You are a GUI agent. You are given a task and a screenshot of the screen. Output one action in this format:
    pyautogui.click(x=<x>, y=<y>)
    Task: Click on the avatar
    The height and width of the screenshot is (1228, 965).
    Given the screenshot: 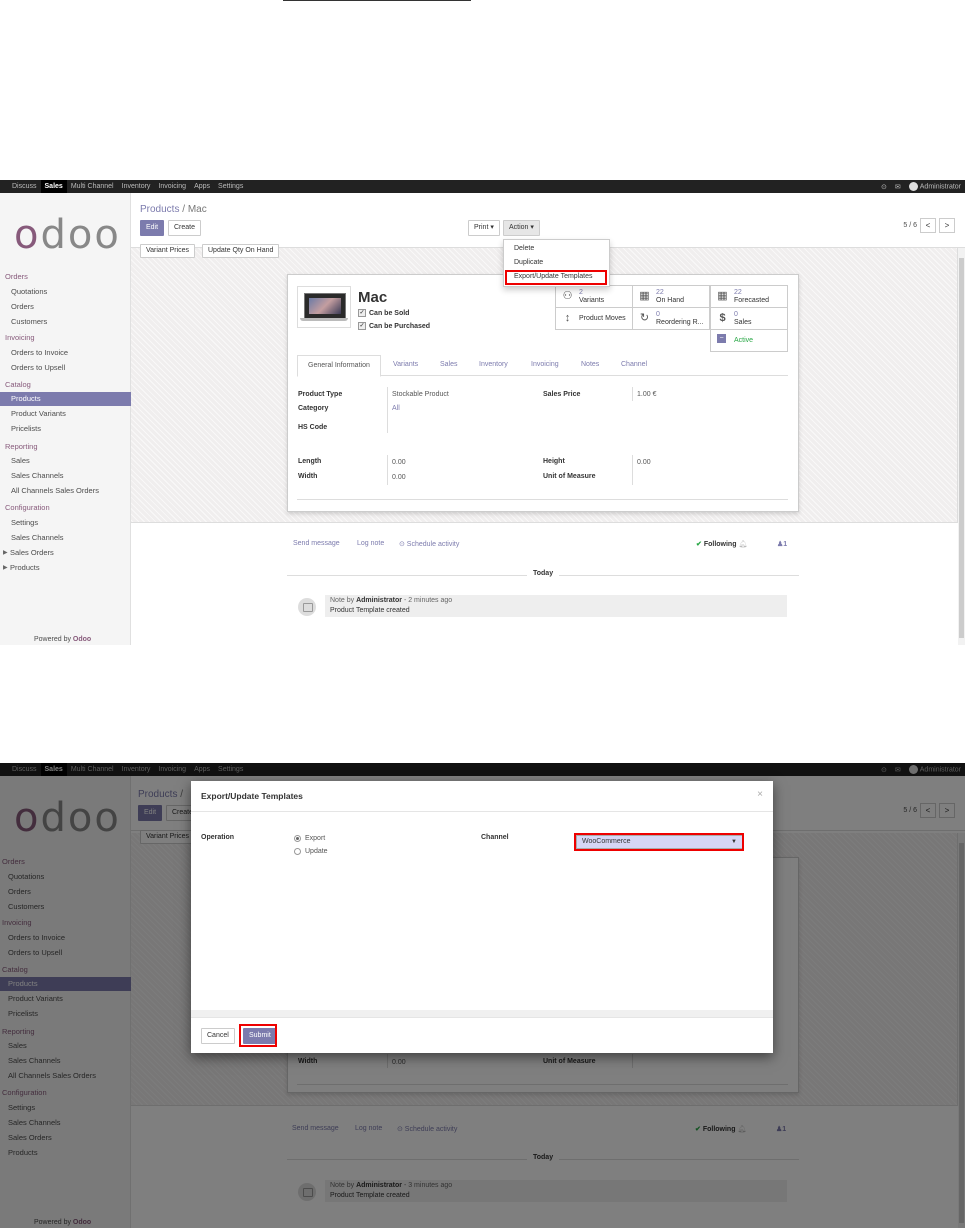 What is the action you would take?
    pyautogui.click(x=913, y=186)
    